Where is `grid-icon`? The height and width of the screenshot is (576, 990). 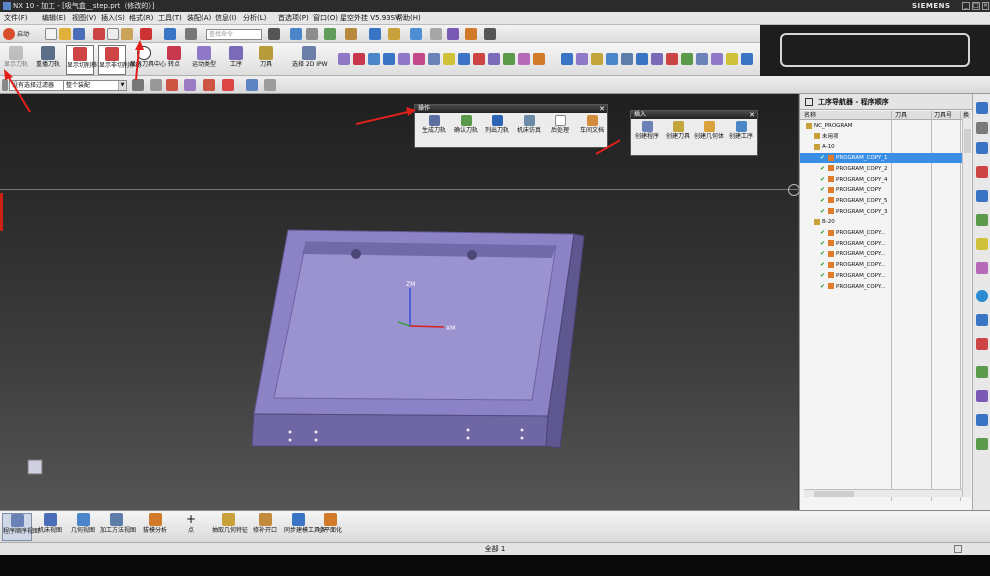 grid-icon is located at coordinates (436, 34).